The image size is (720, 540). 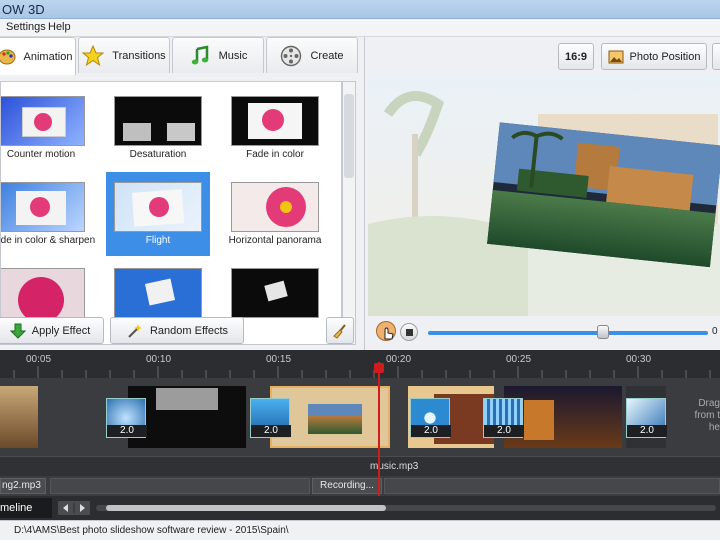 What do you see at coordinates (8, 56) in the screenshot?
I see `palette-icon` at bounding box center [8, 56].